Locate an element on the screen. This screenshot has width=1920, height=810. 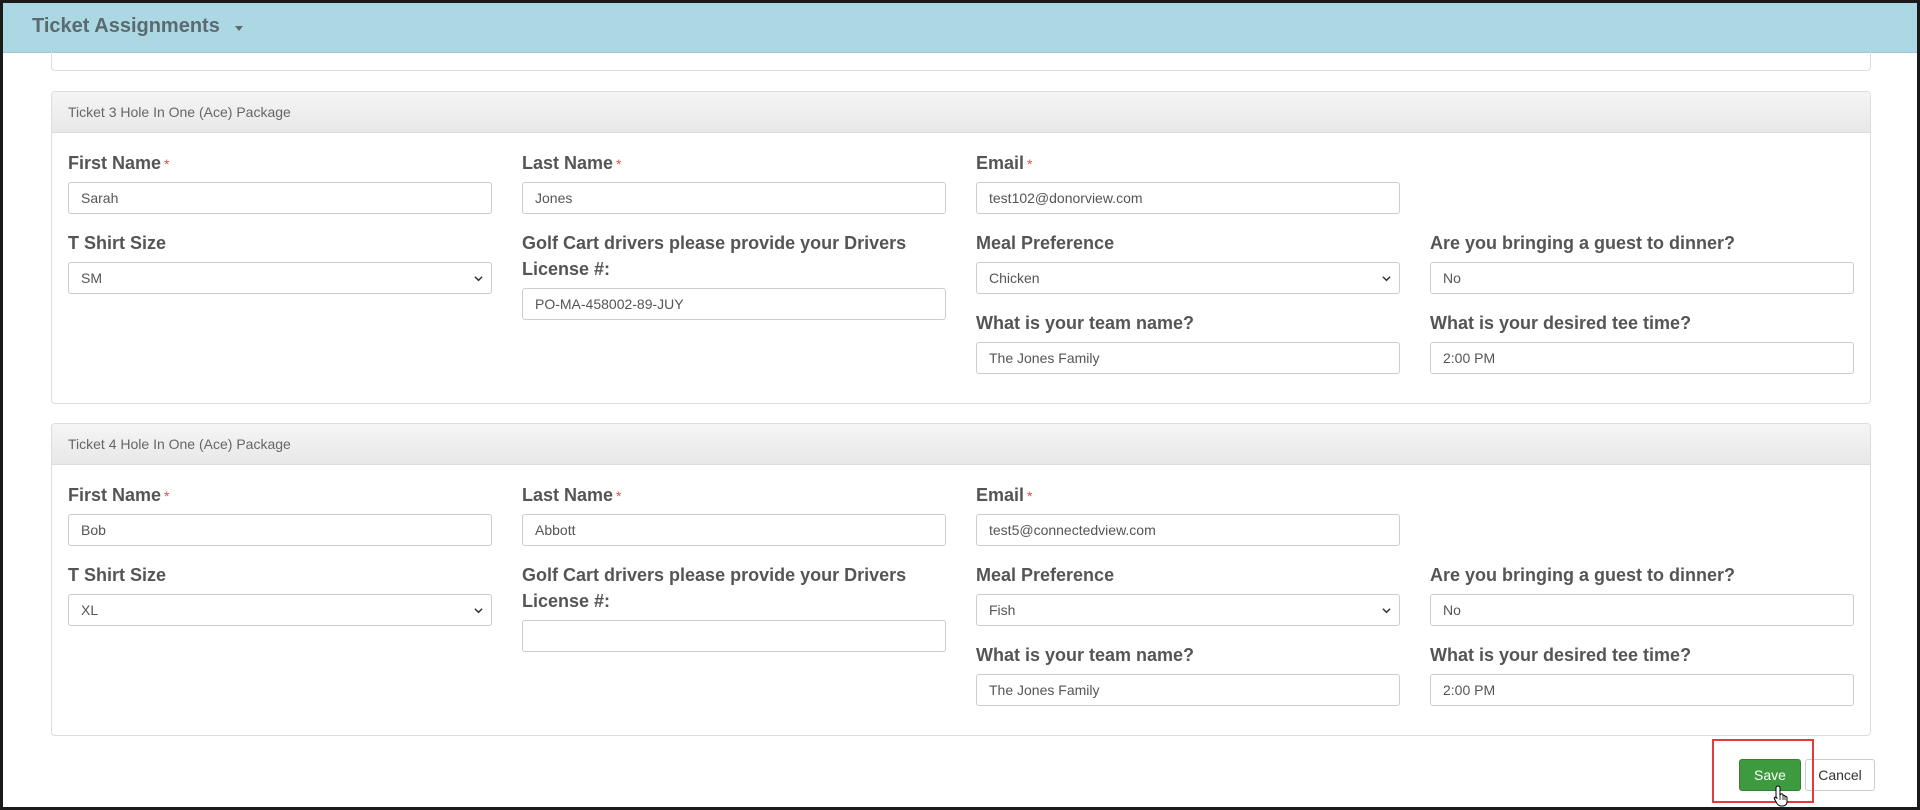
tshirt-size-select: XL is located at coordinates (280, 610).